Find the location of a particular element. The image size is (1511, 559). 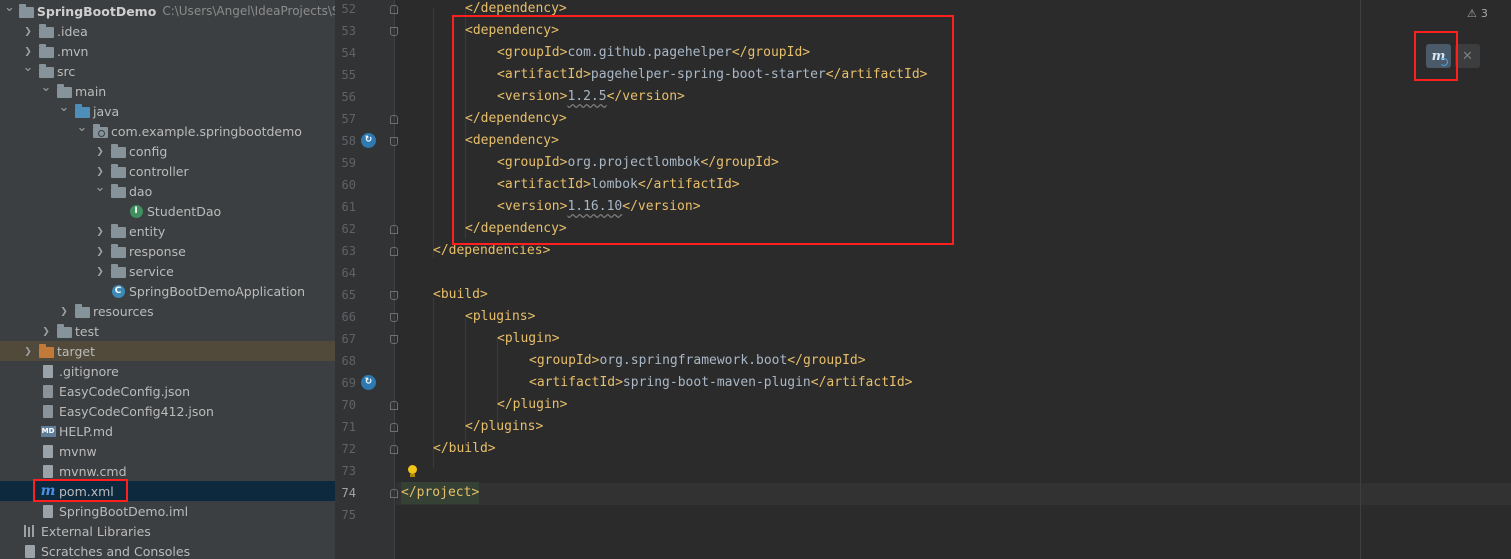

tree-item-idea: .idea is located at coordinates (167, 31).